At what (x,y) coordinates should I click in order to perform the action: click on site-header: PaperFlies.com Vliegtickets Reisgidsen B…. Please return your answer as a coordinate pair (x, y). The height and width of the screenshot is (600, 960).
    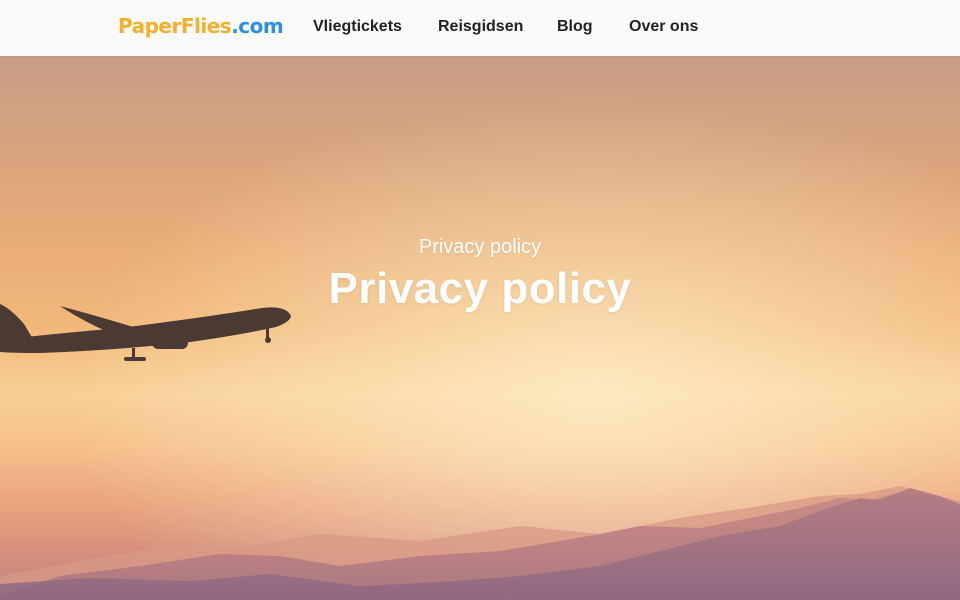
    Looking at the image, I should click on (480, 28).